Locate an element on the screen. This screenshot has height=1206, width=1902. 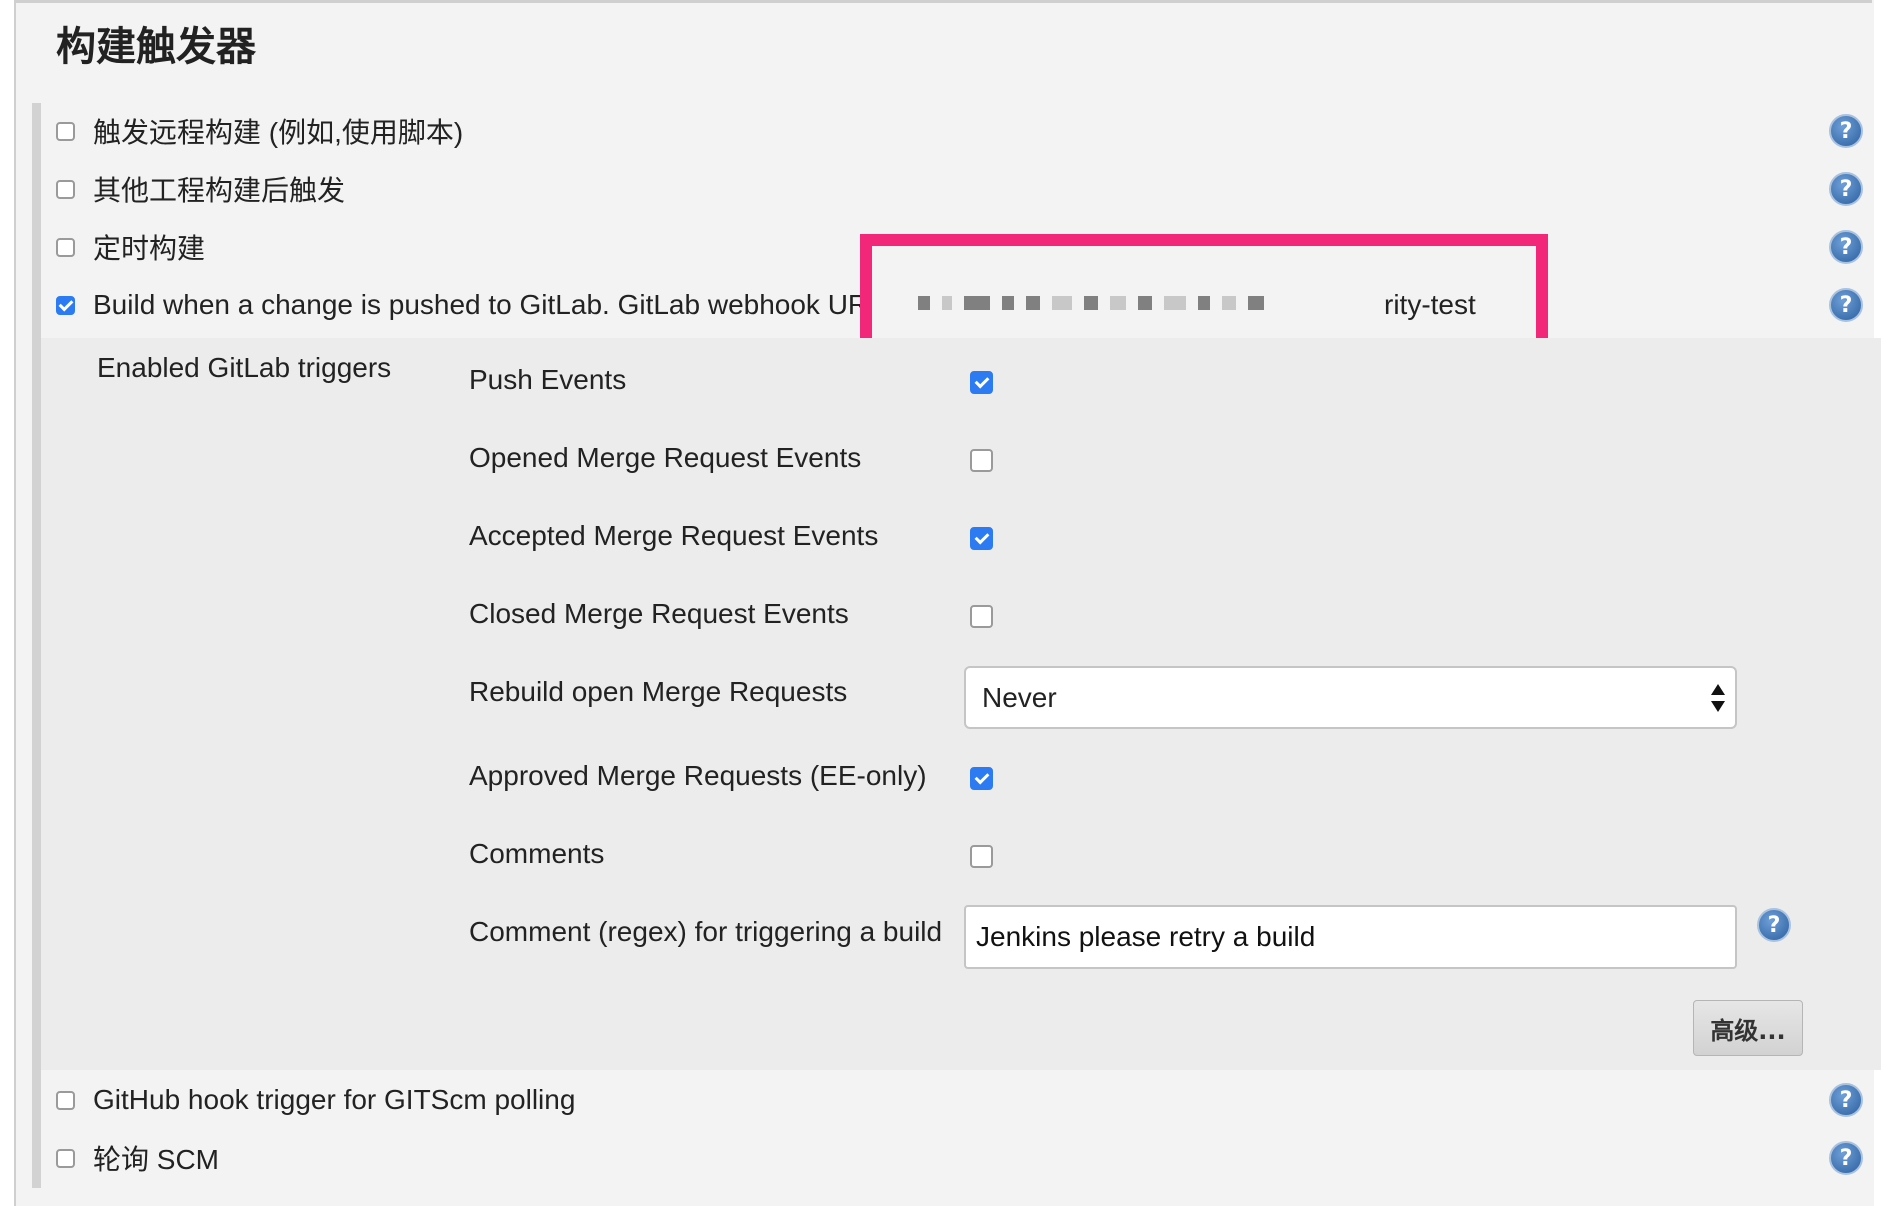
approved-mr-label: Approved Merge Requests (EE-only) is located at coordinates (698, 775).